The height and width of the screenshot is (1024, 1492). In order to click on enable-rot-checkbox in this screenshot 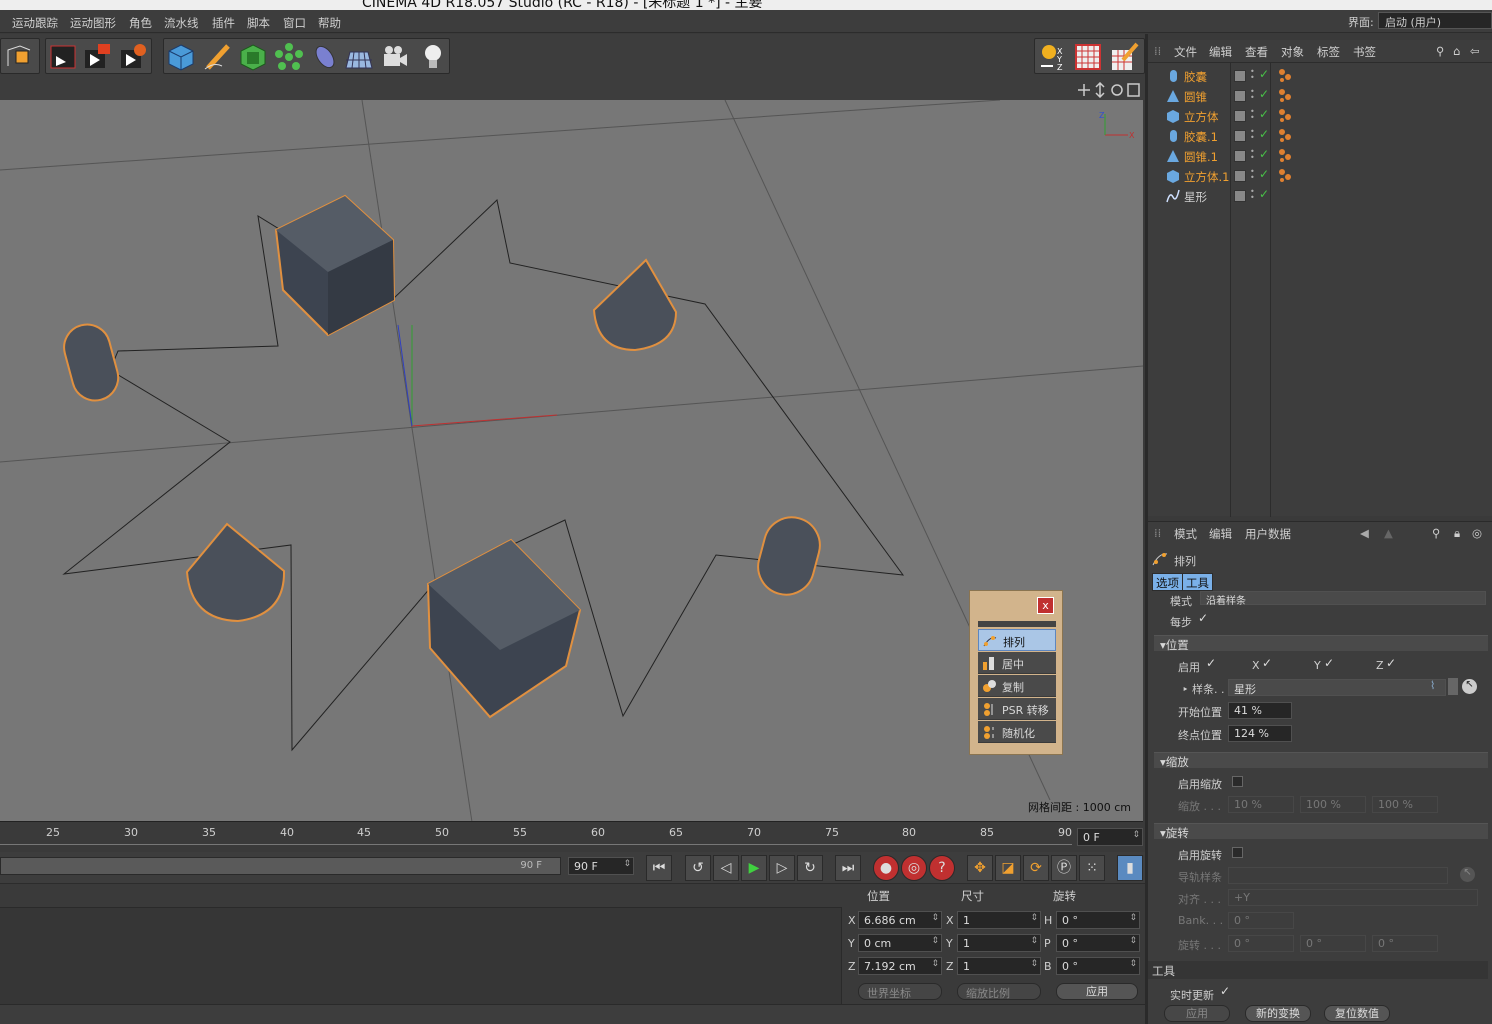, I will do `click(1237, 852)`.